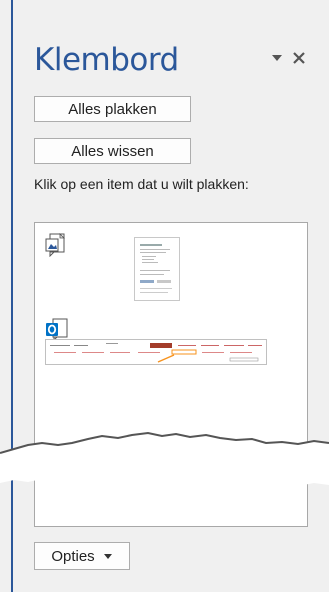 The width and height of the screenshot is (329, 592). Describe the element at coordinates (55, 245) in the screenshot. I see `picture-clipboard-icon` at that location.